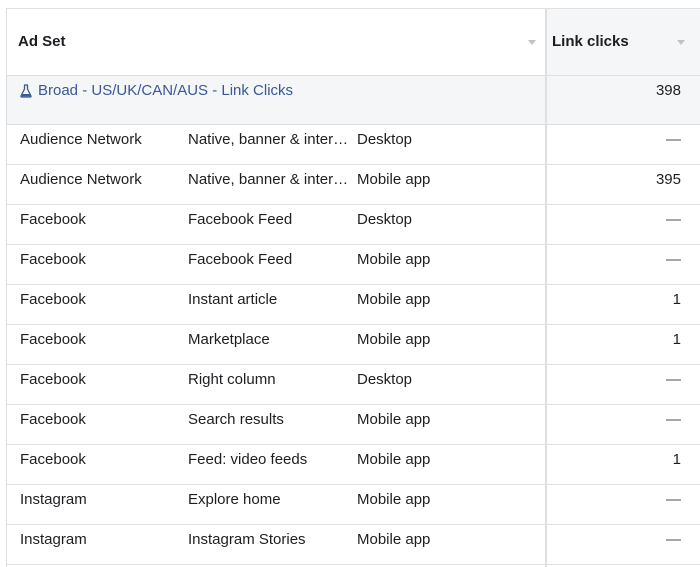 The image size is (700, 567). Describe the element at coordinates (229, 339) in the screenshot. I see `row-placement: Marketplace` at that location.